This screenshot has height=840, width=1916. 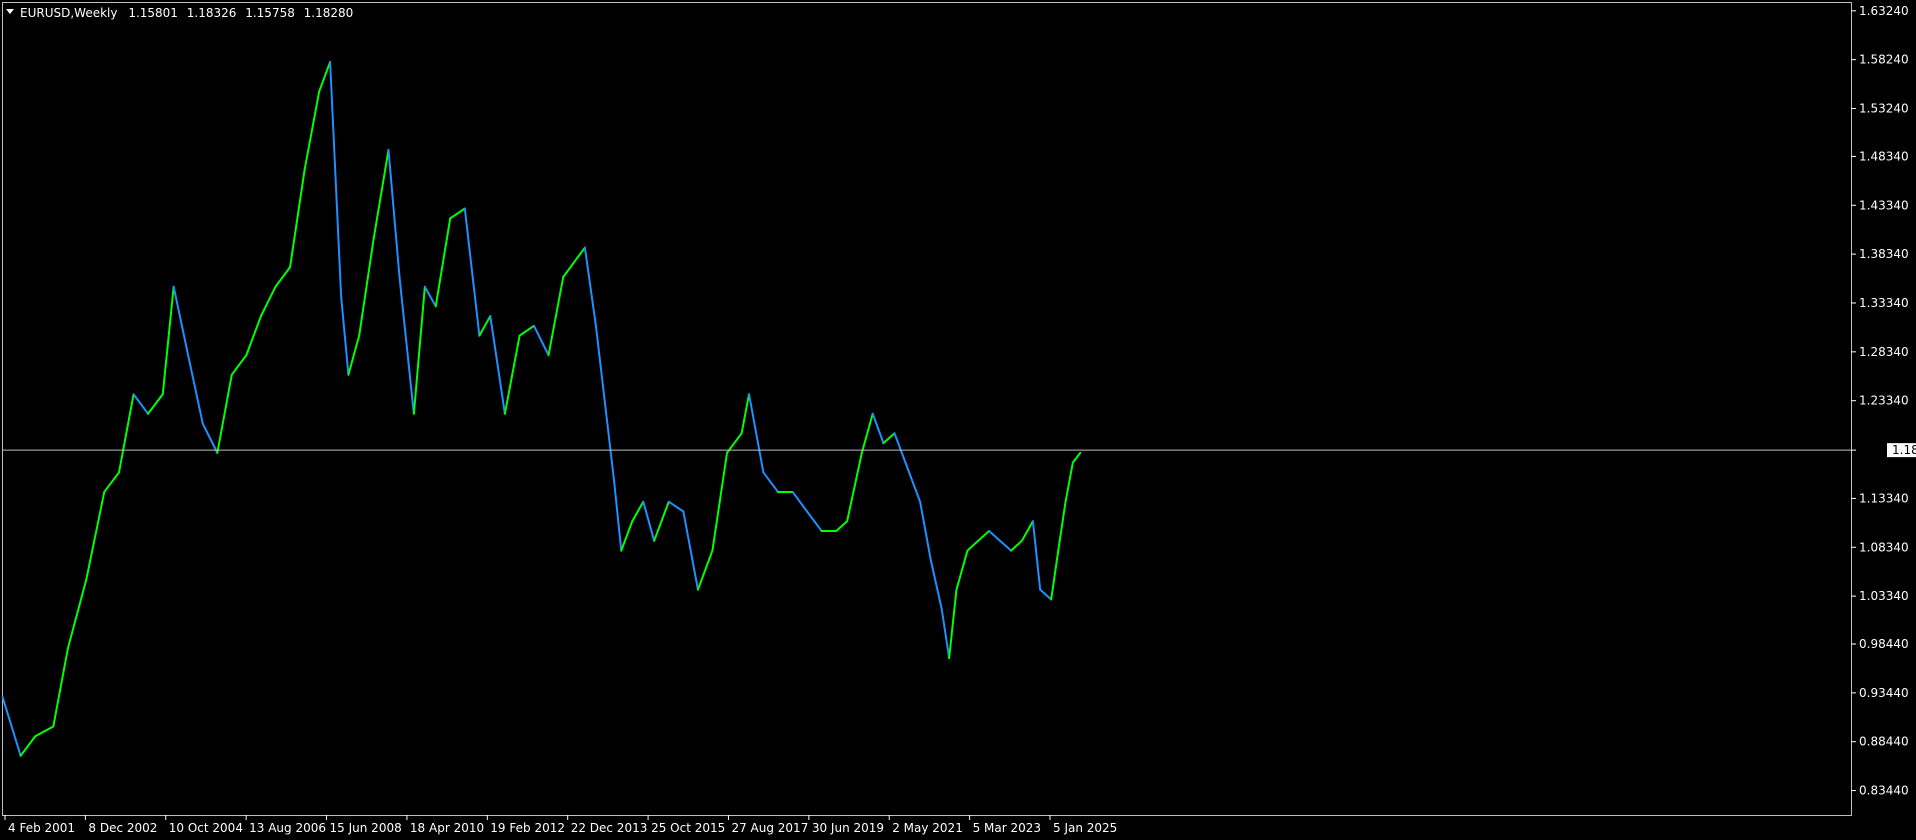 What do you see at coordinates (769, 828) in the screenshot?
I see `x-tick-label: 27 Aug 2017` at bounding box center [769, 828].